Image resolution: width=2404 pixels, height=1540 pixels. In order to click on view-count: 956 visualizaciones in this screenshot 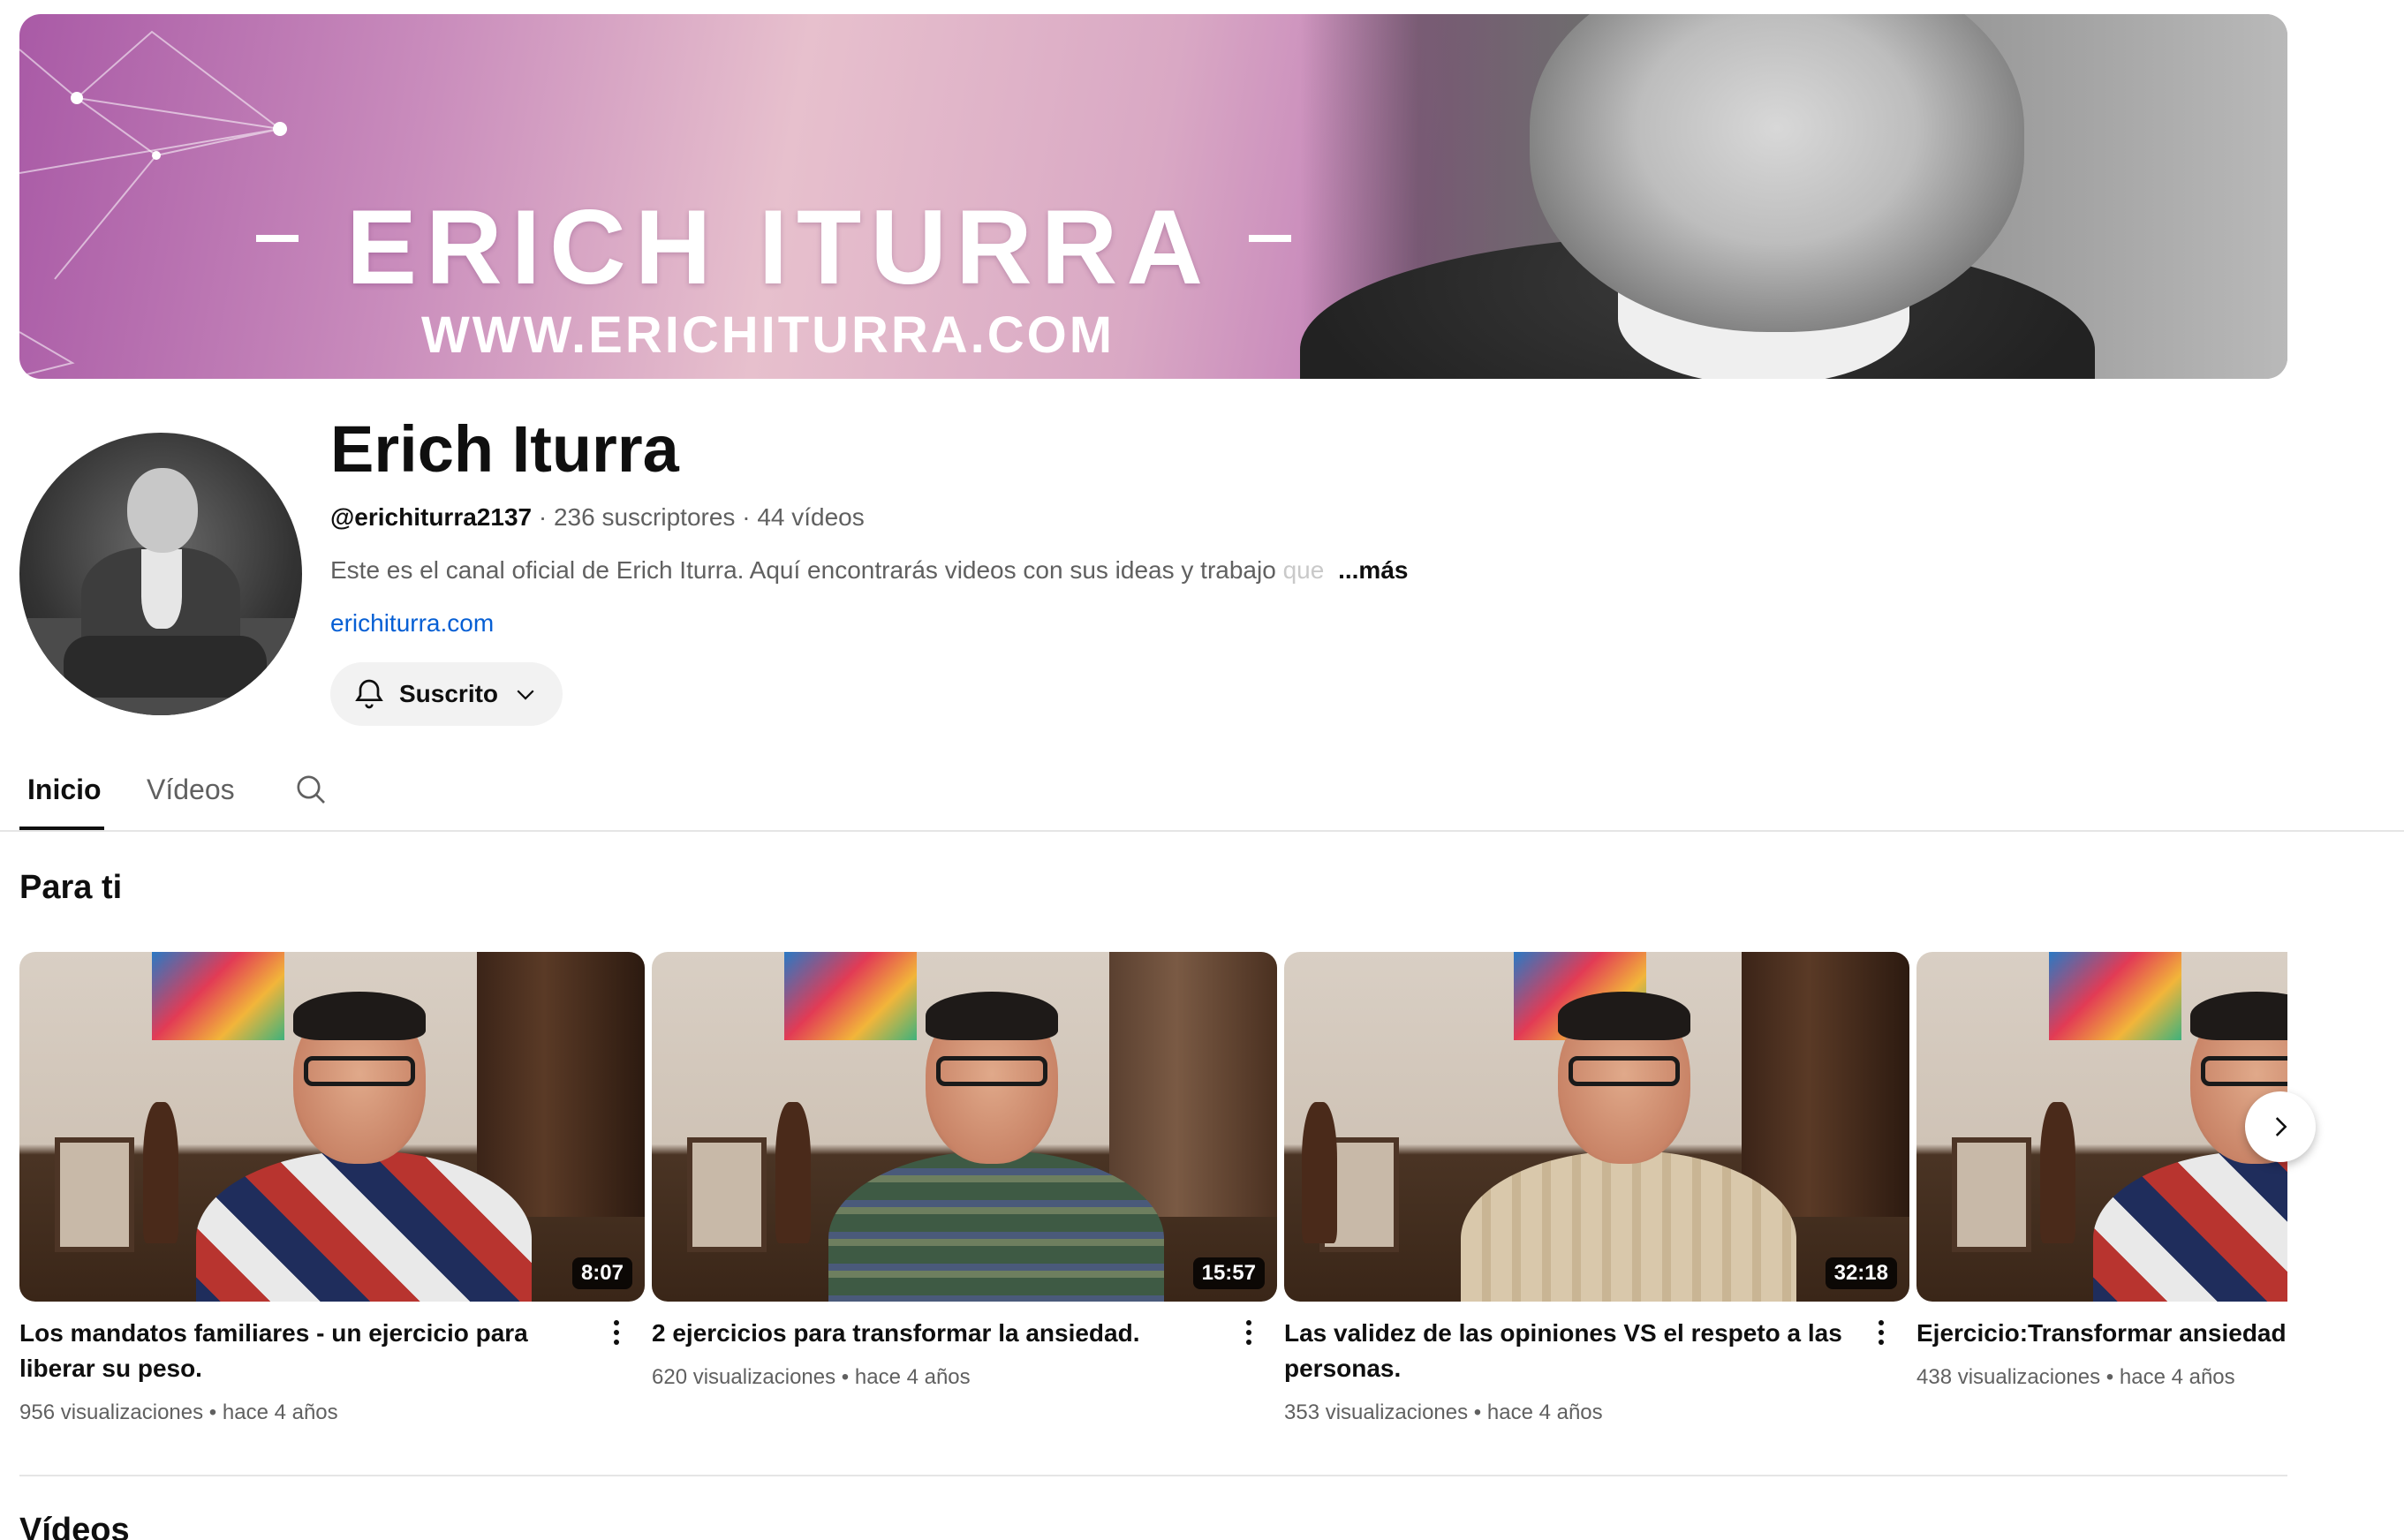, I will do `click(112, 1412)`.